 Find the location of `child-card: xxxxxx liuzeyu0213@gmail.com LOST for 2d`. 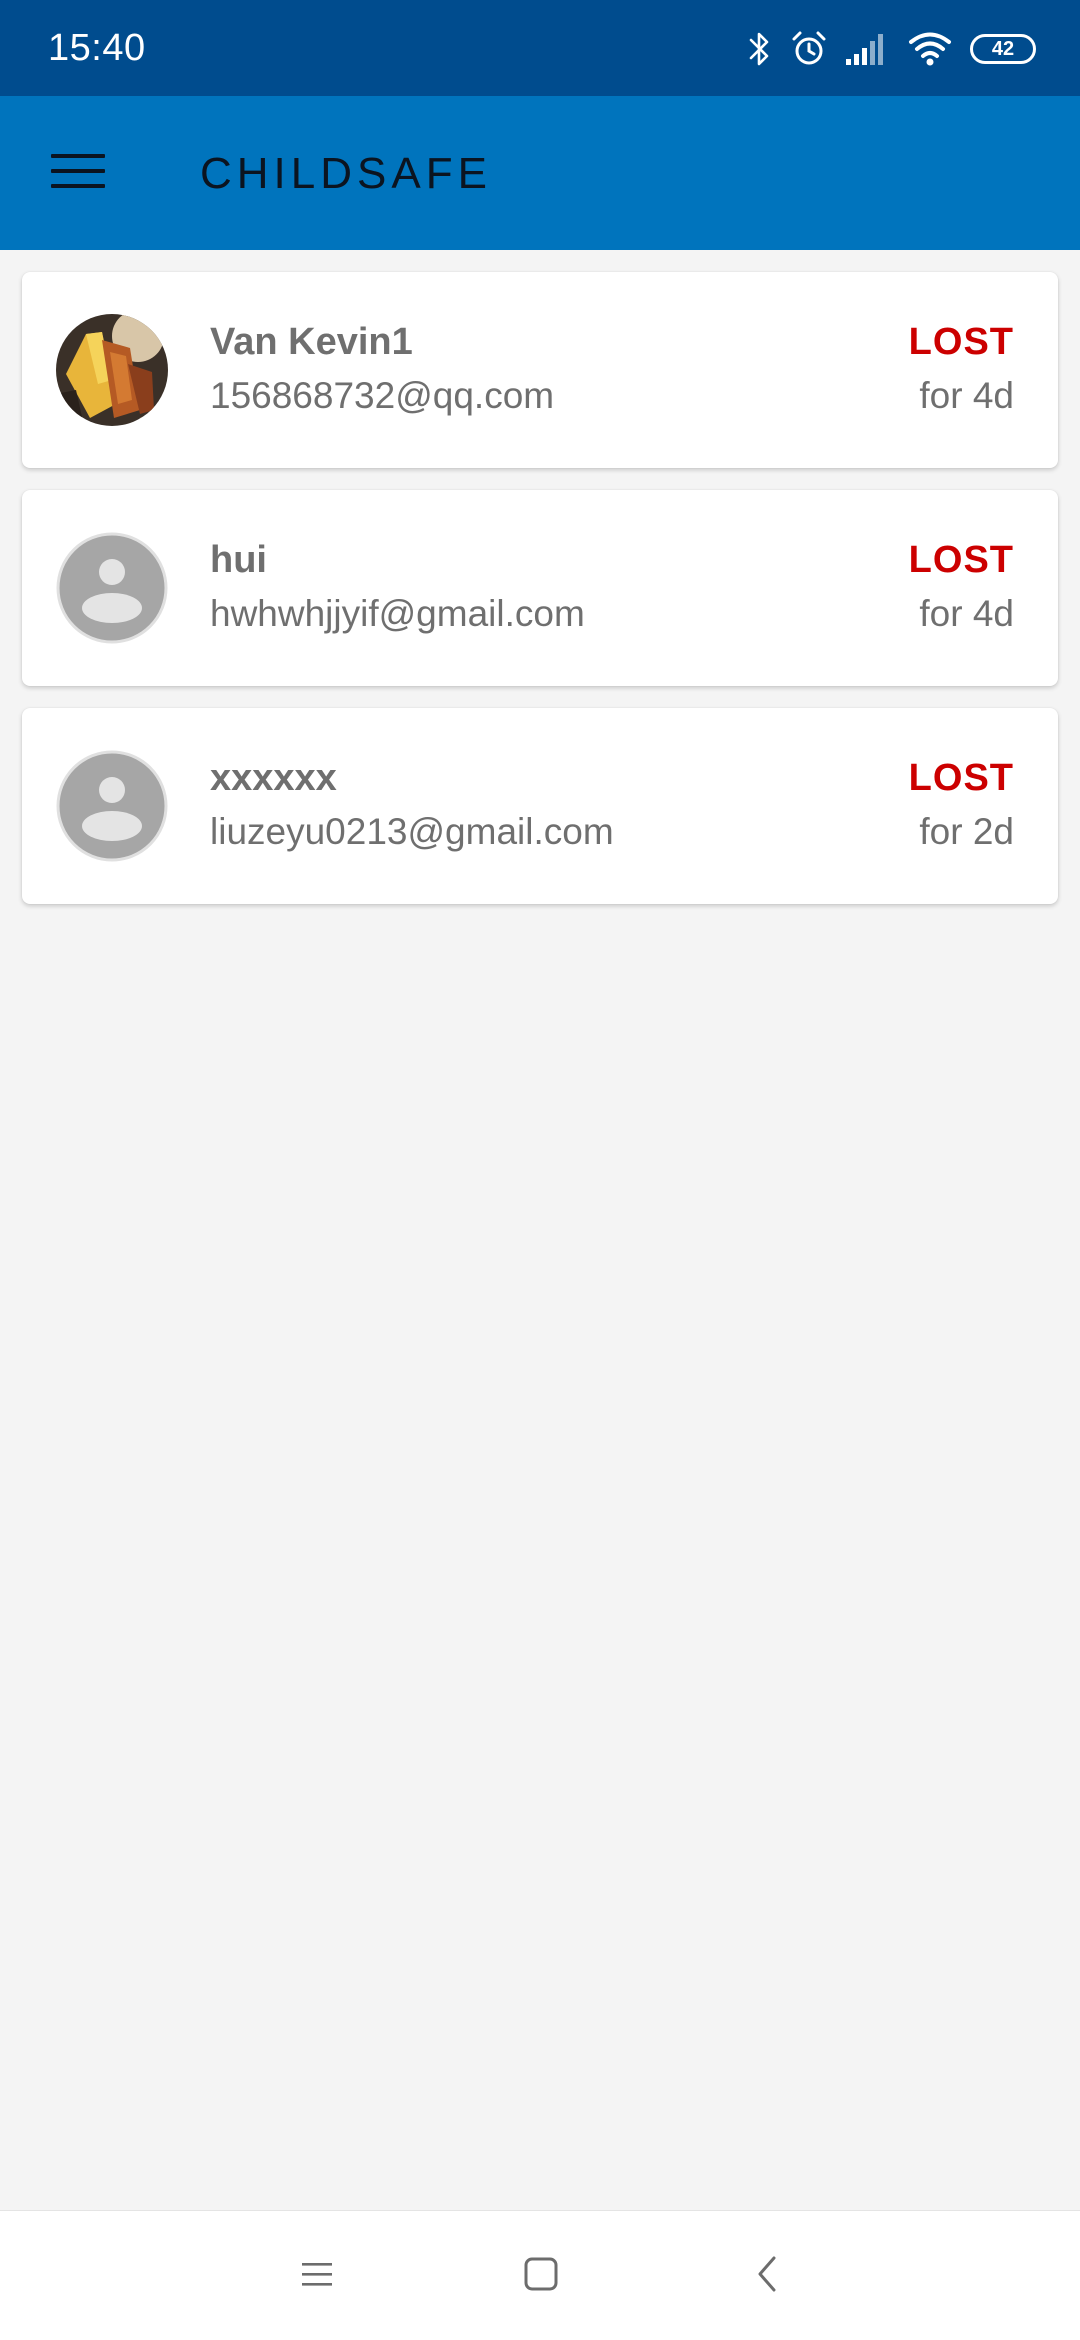

child-card: xxxxxx liuzeyu0213@gmail.com LOST for 2d is located at coordinates (540, 806).